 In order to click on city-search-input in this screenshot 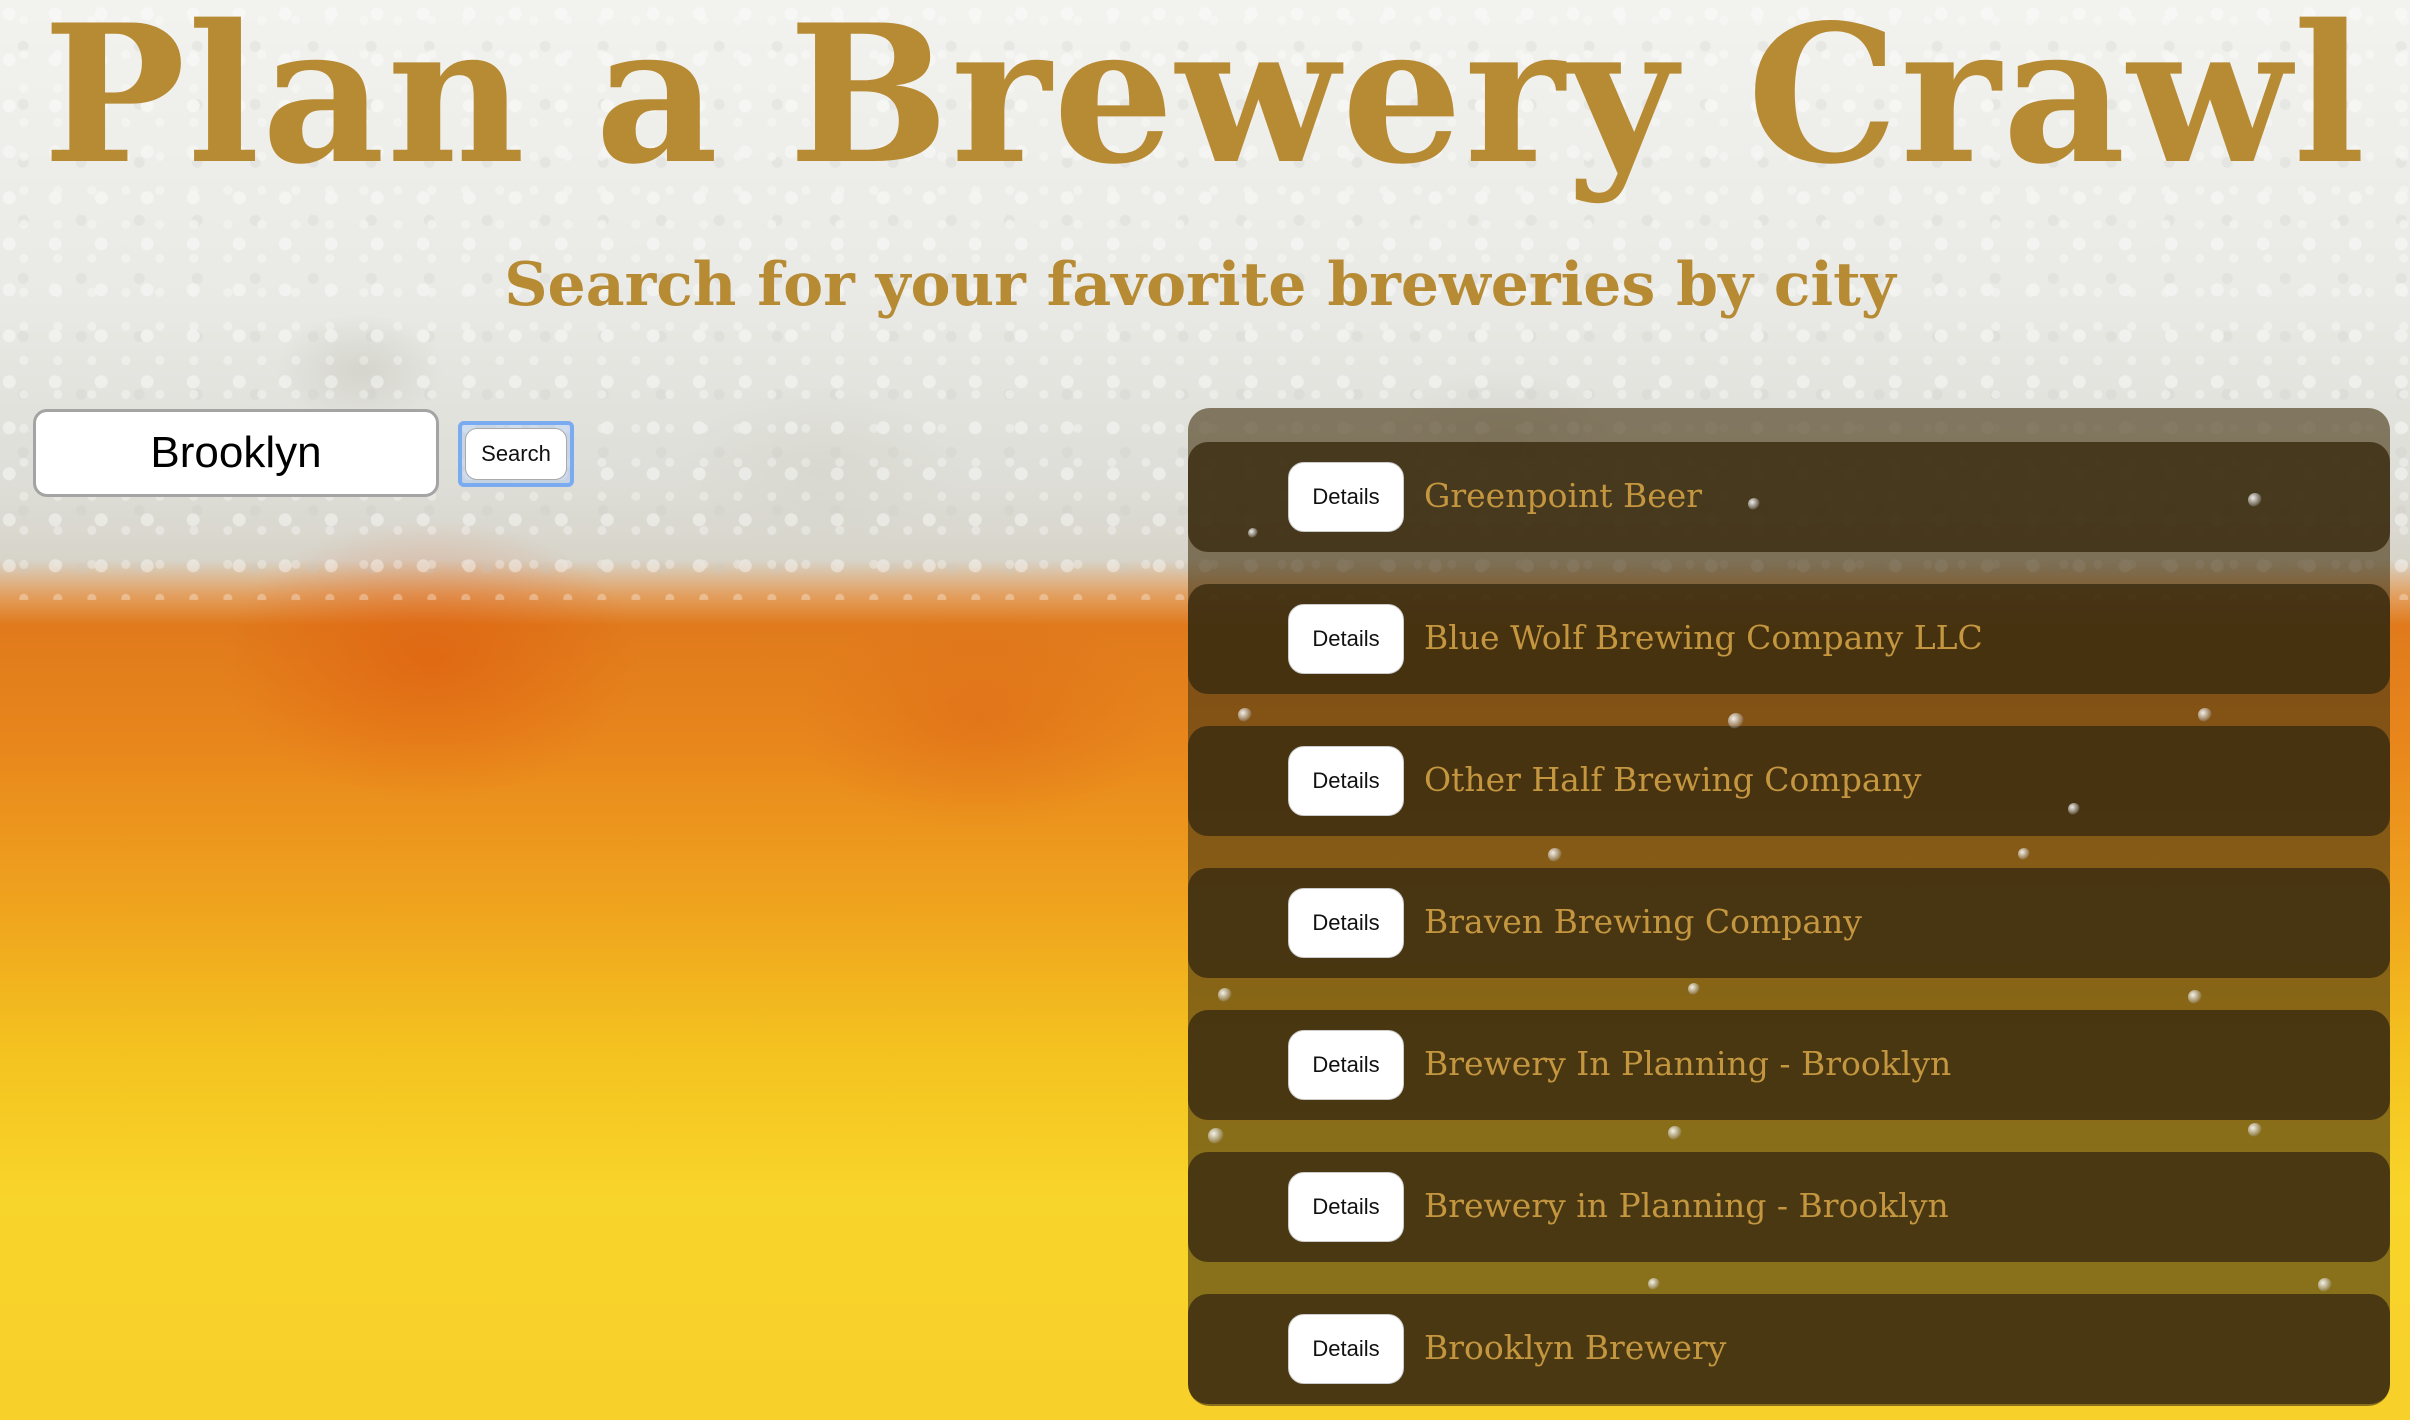, I will do `click(236, 453)`.